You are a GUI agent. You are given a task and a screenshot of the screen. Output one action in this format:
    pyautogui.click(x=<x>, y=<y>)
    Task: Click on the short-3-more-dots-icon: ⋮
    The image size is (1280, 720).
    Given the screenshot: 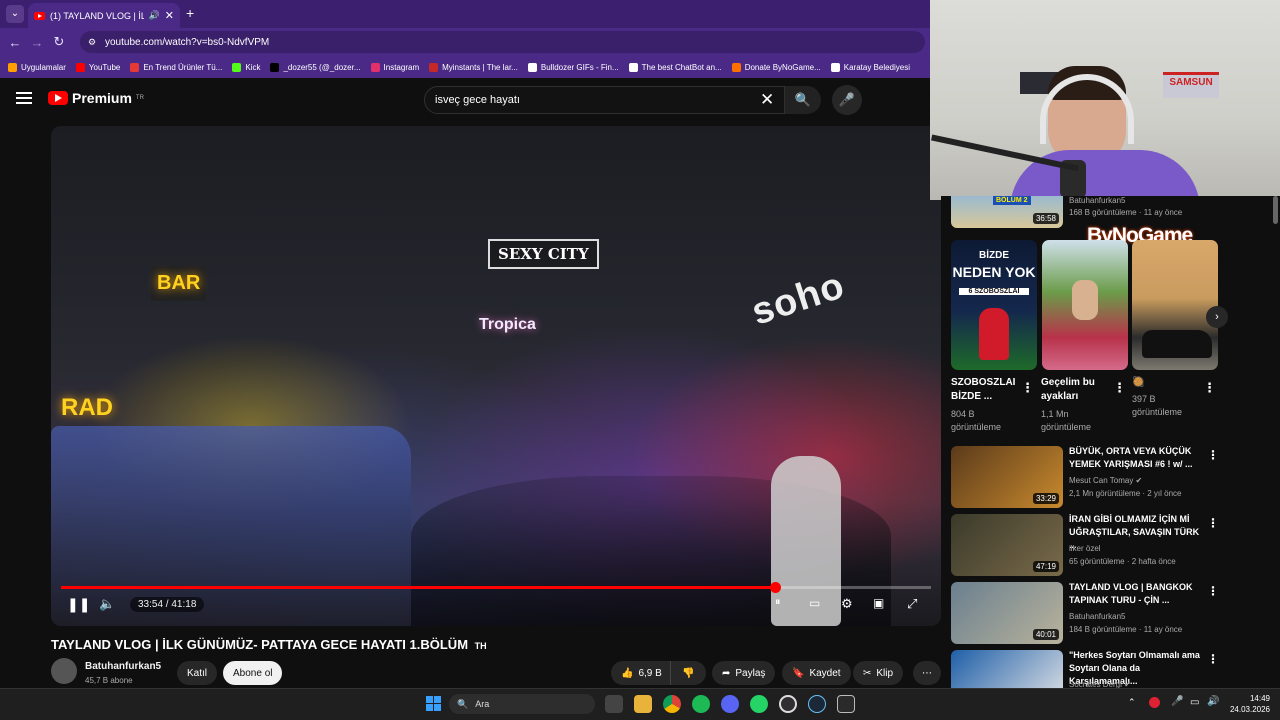 What is the action you would take?
    pyautogui.click(x=1209, y=388)
    